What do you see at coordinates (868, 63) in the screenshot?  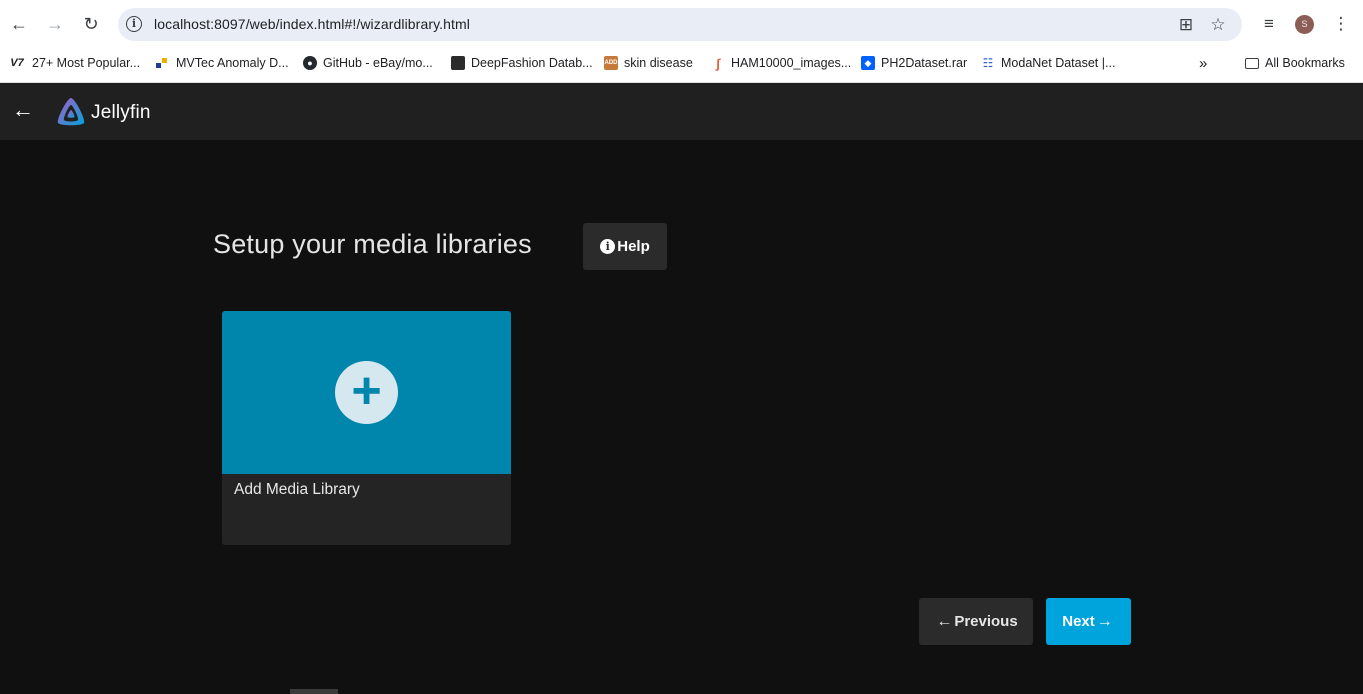 I see `dropbox-icon: ◆` at bounding box center [868, 63].